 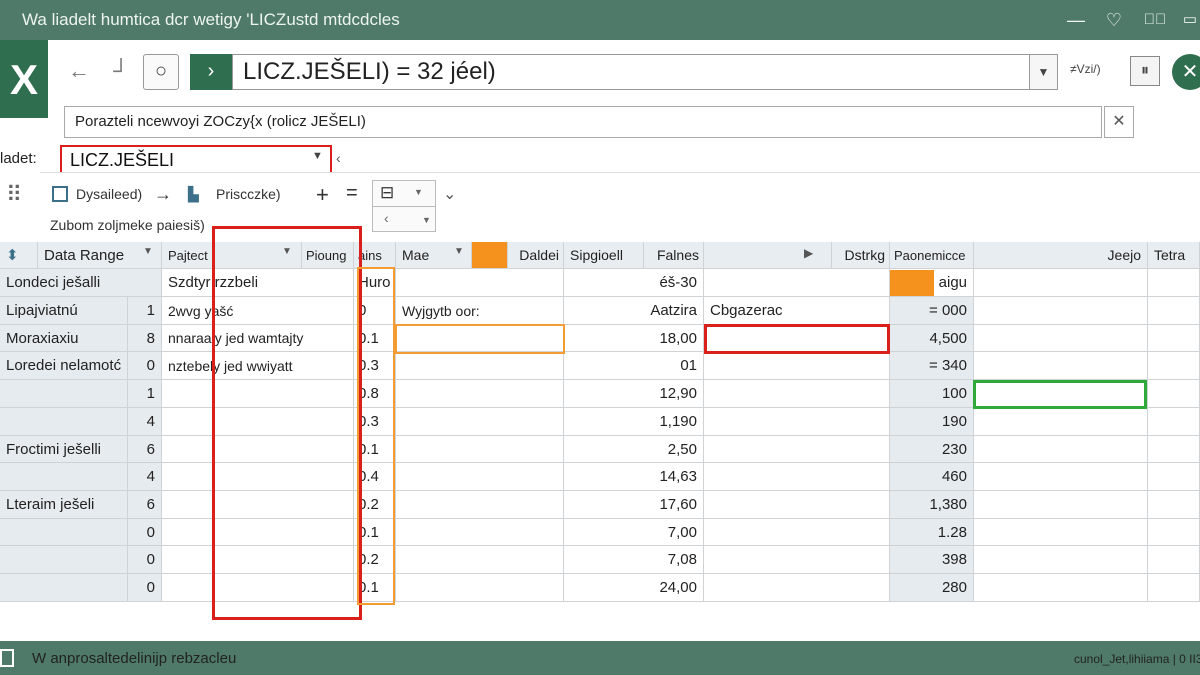 What do you see at coordinates (634, 394) in the screenshot?
I see `row-amount: 12,90` at bounding box center [634, 394].